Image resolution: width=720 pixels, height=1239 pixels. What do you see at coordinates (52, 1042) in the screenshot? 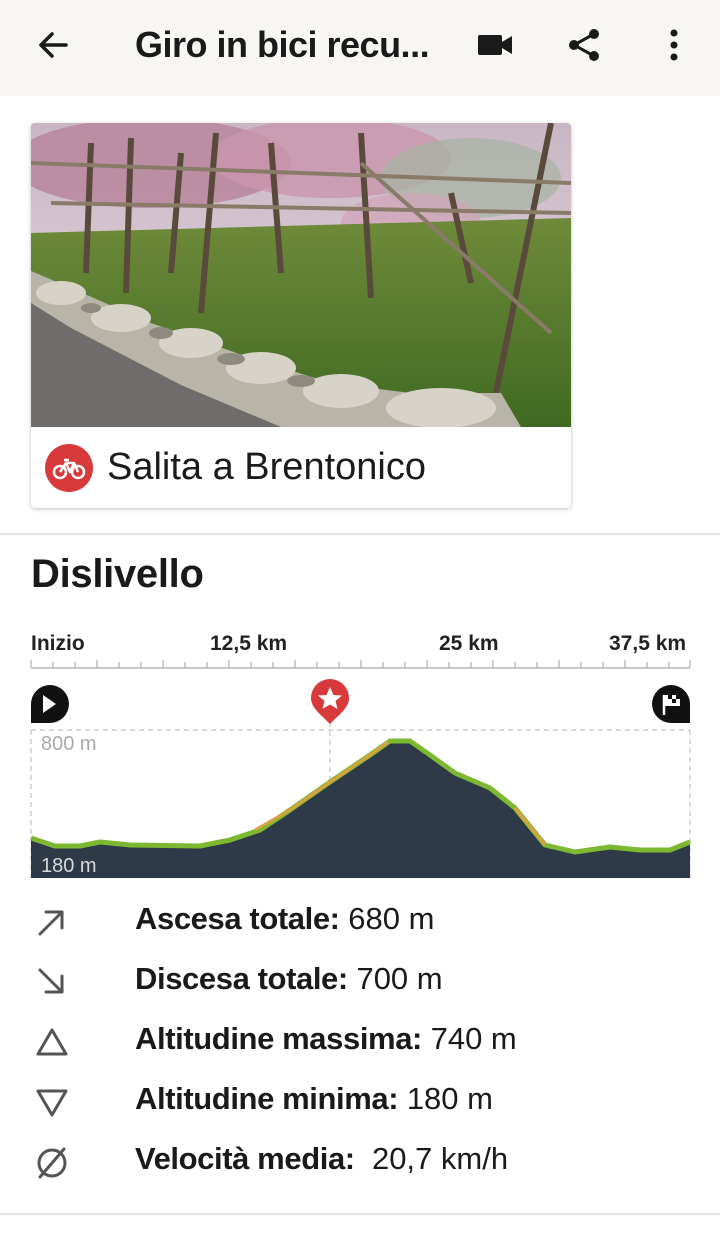
I see `triangle-up-icon` at bounding box center [52, 1042].